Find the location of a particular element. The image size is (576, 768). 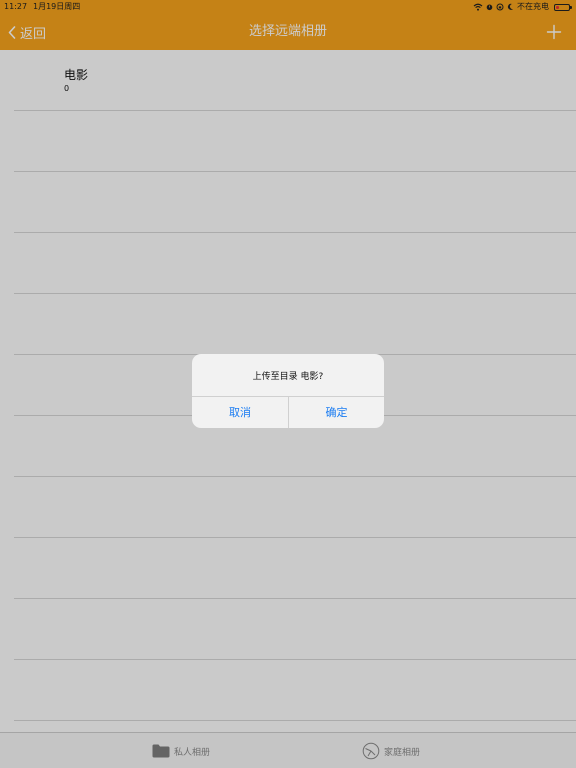

confirm-upload-dialog: 上传至目录 电影? 取消 确定 is located at coordinates (288, 391).